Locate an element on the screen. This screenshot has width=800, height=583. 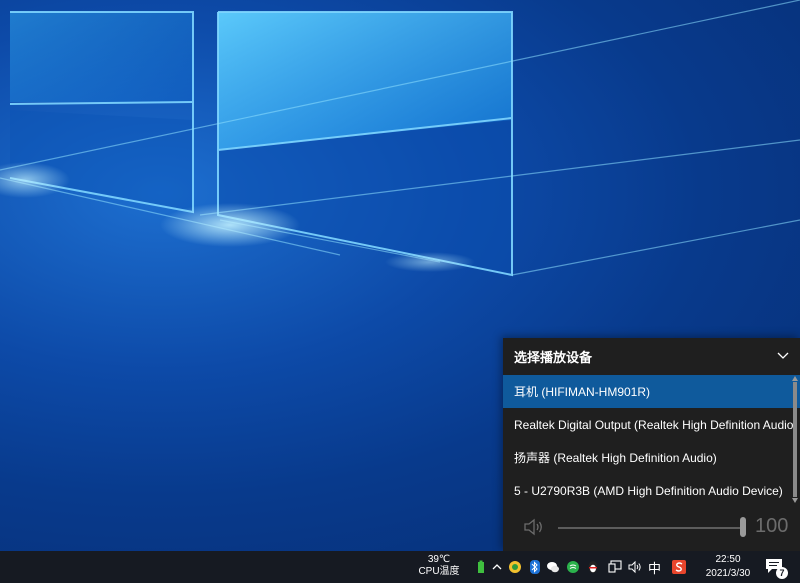
action-center-button: 7 is located at coordinates (776, 568).